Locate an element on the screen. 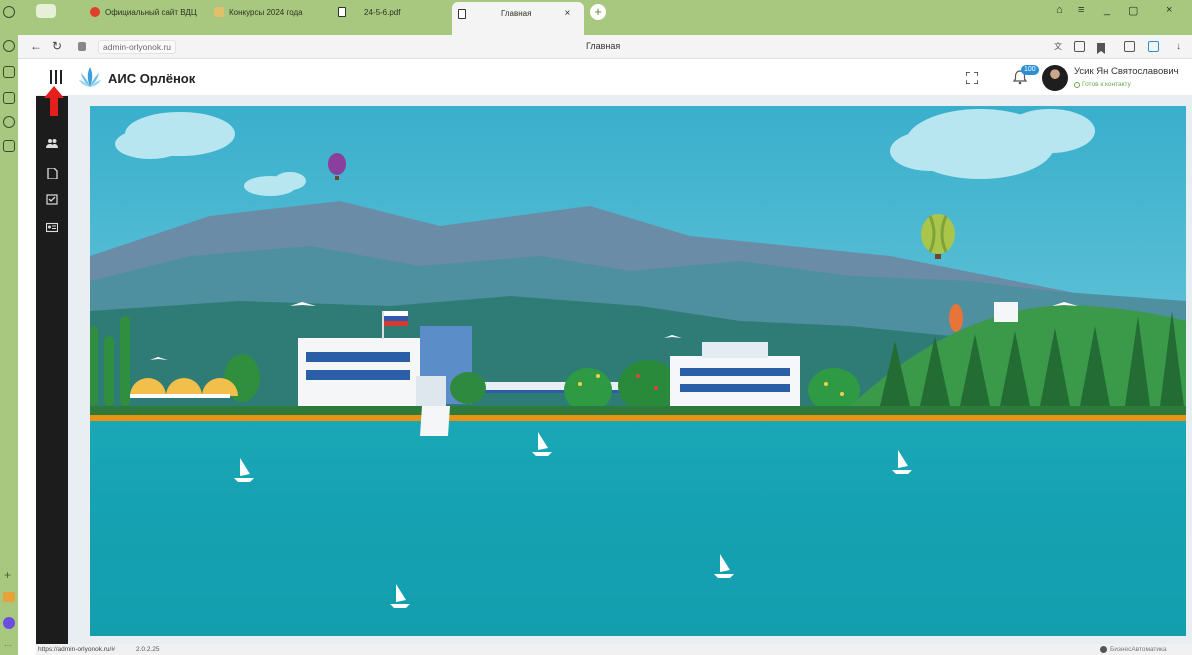  lock-icon is located at coordinates (82, 46).